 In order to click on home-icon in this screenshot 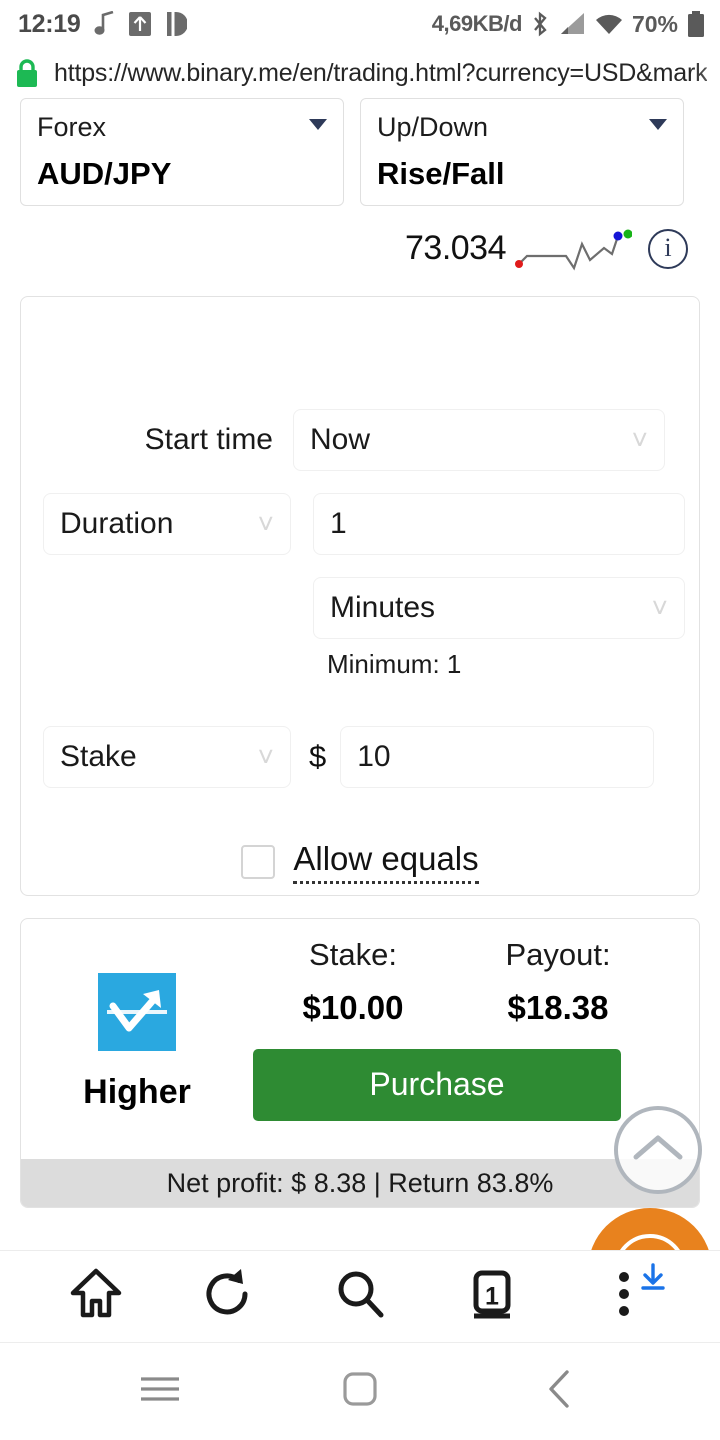, I will do `click(96, 1296)`.